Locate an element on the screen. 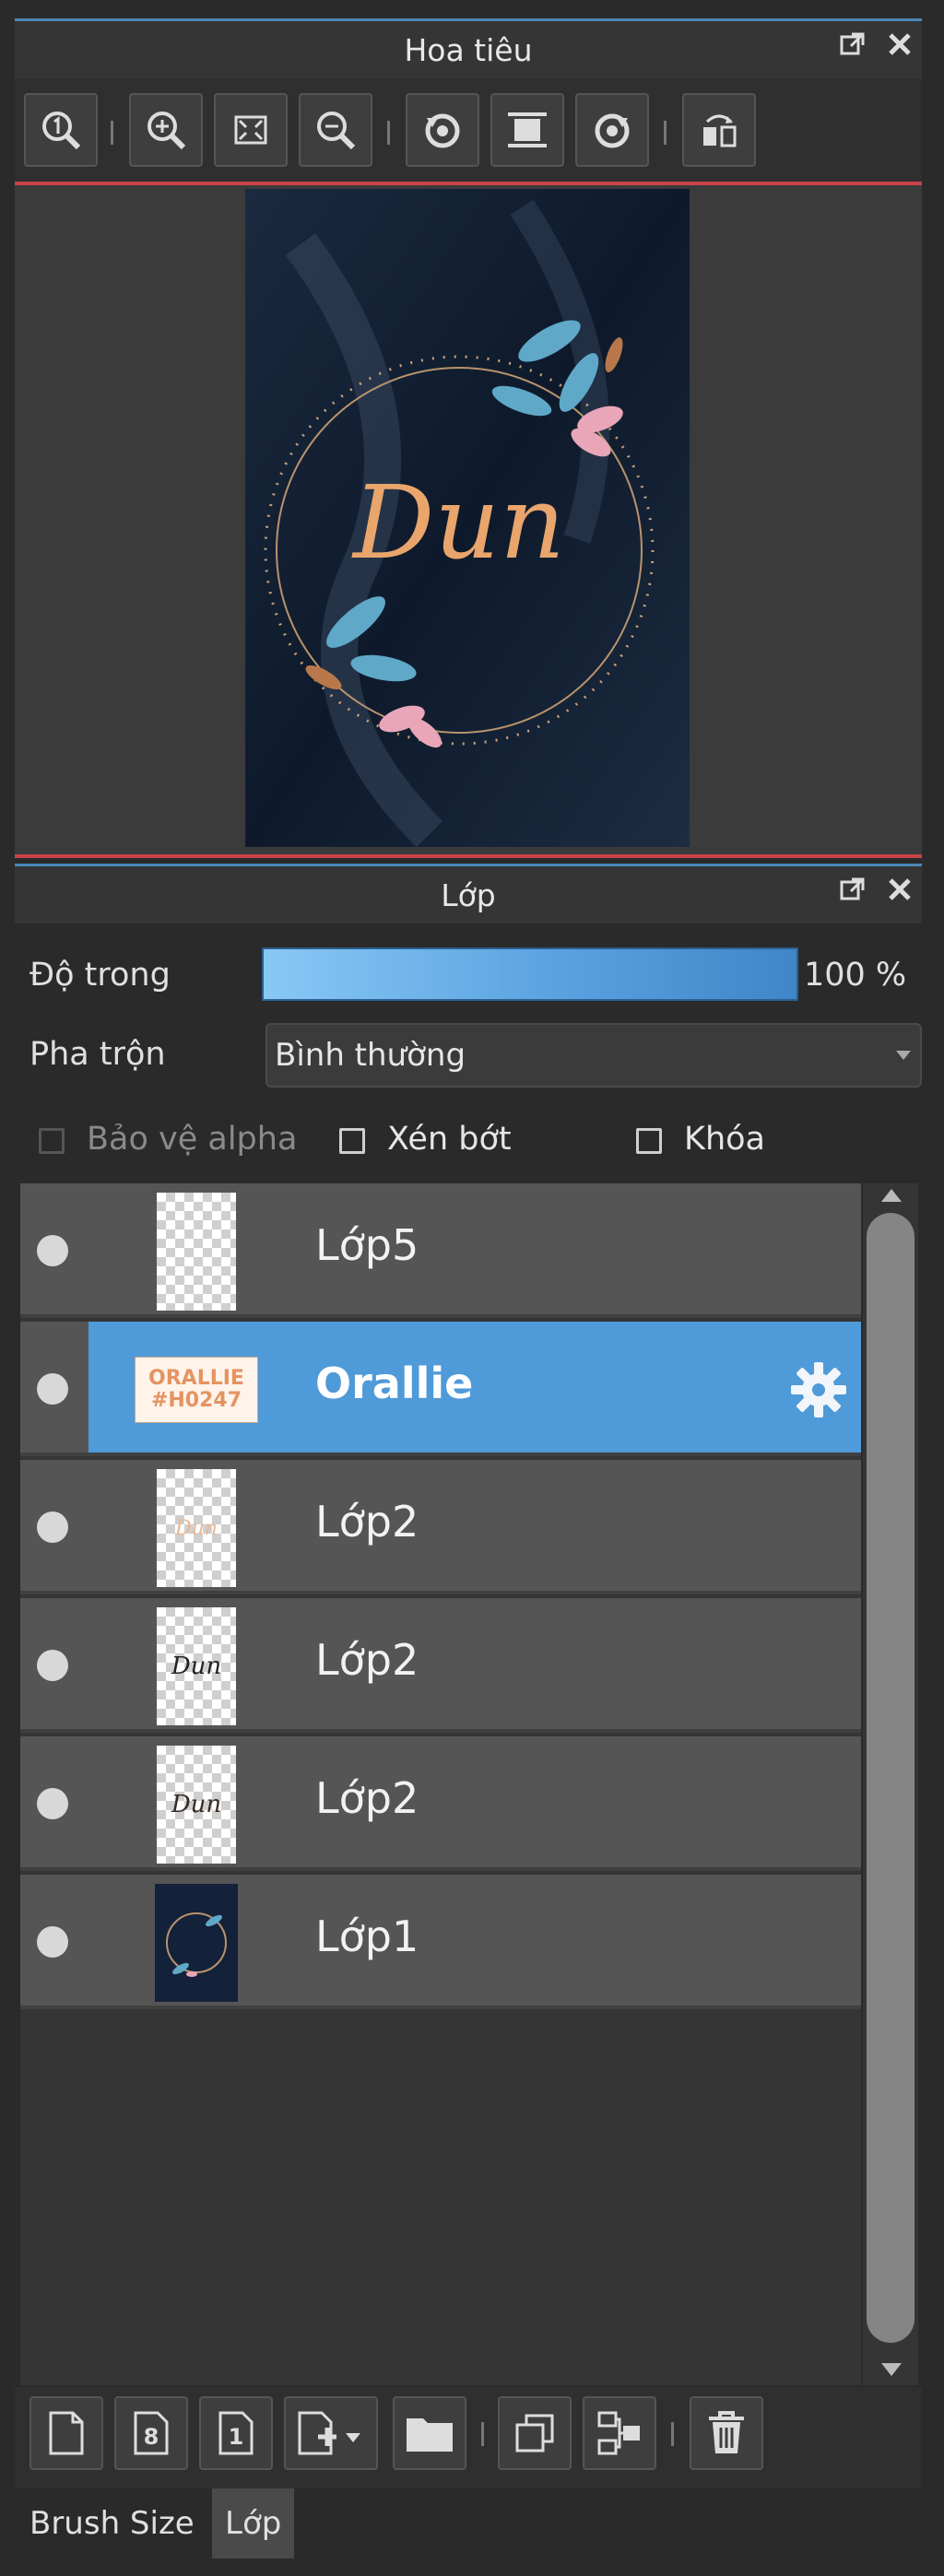 The width and height of the screenshot is (944, 2576). delete-layer-button is located at coordinates (726, 2433).